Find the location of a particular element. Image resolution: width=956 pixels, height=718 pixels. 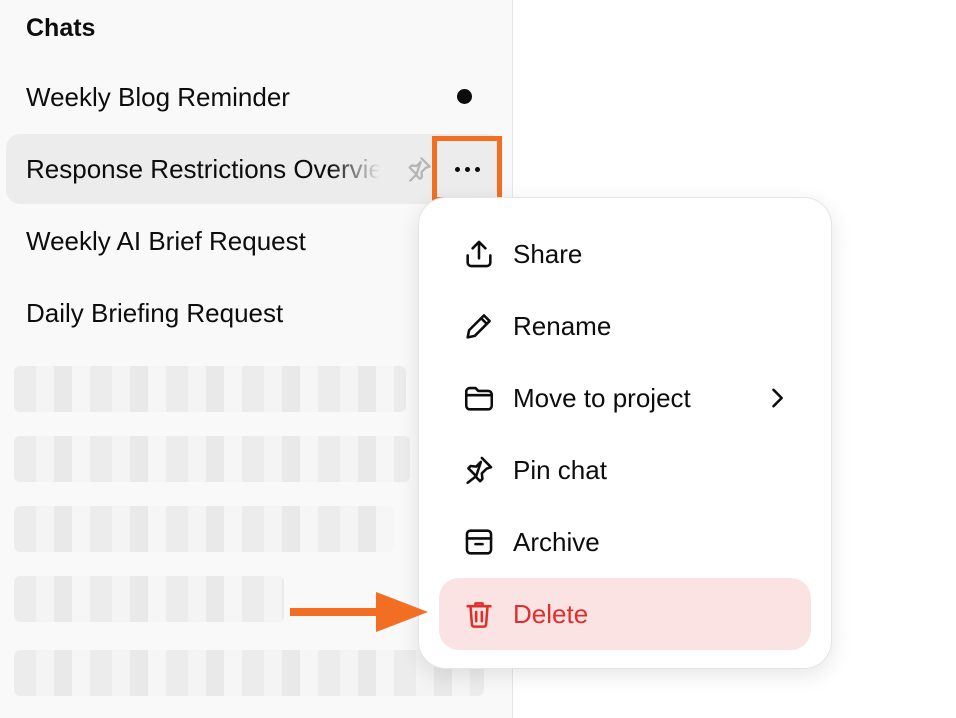

archive-icon is located at coordinates (479, 542).